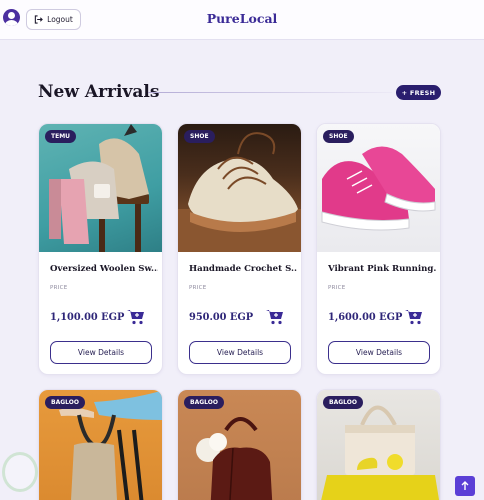  What do you see at coordinates (270, 92) in the screenshot?
I see `section-divider` at bounding box center [270, 92].